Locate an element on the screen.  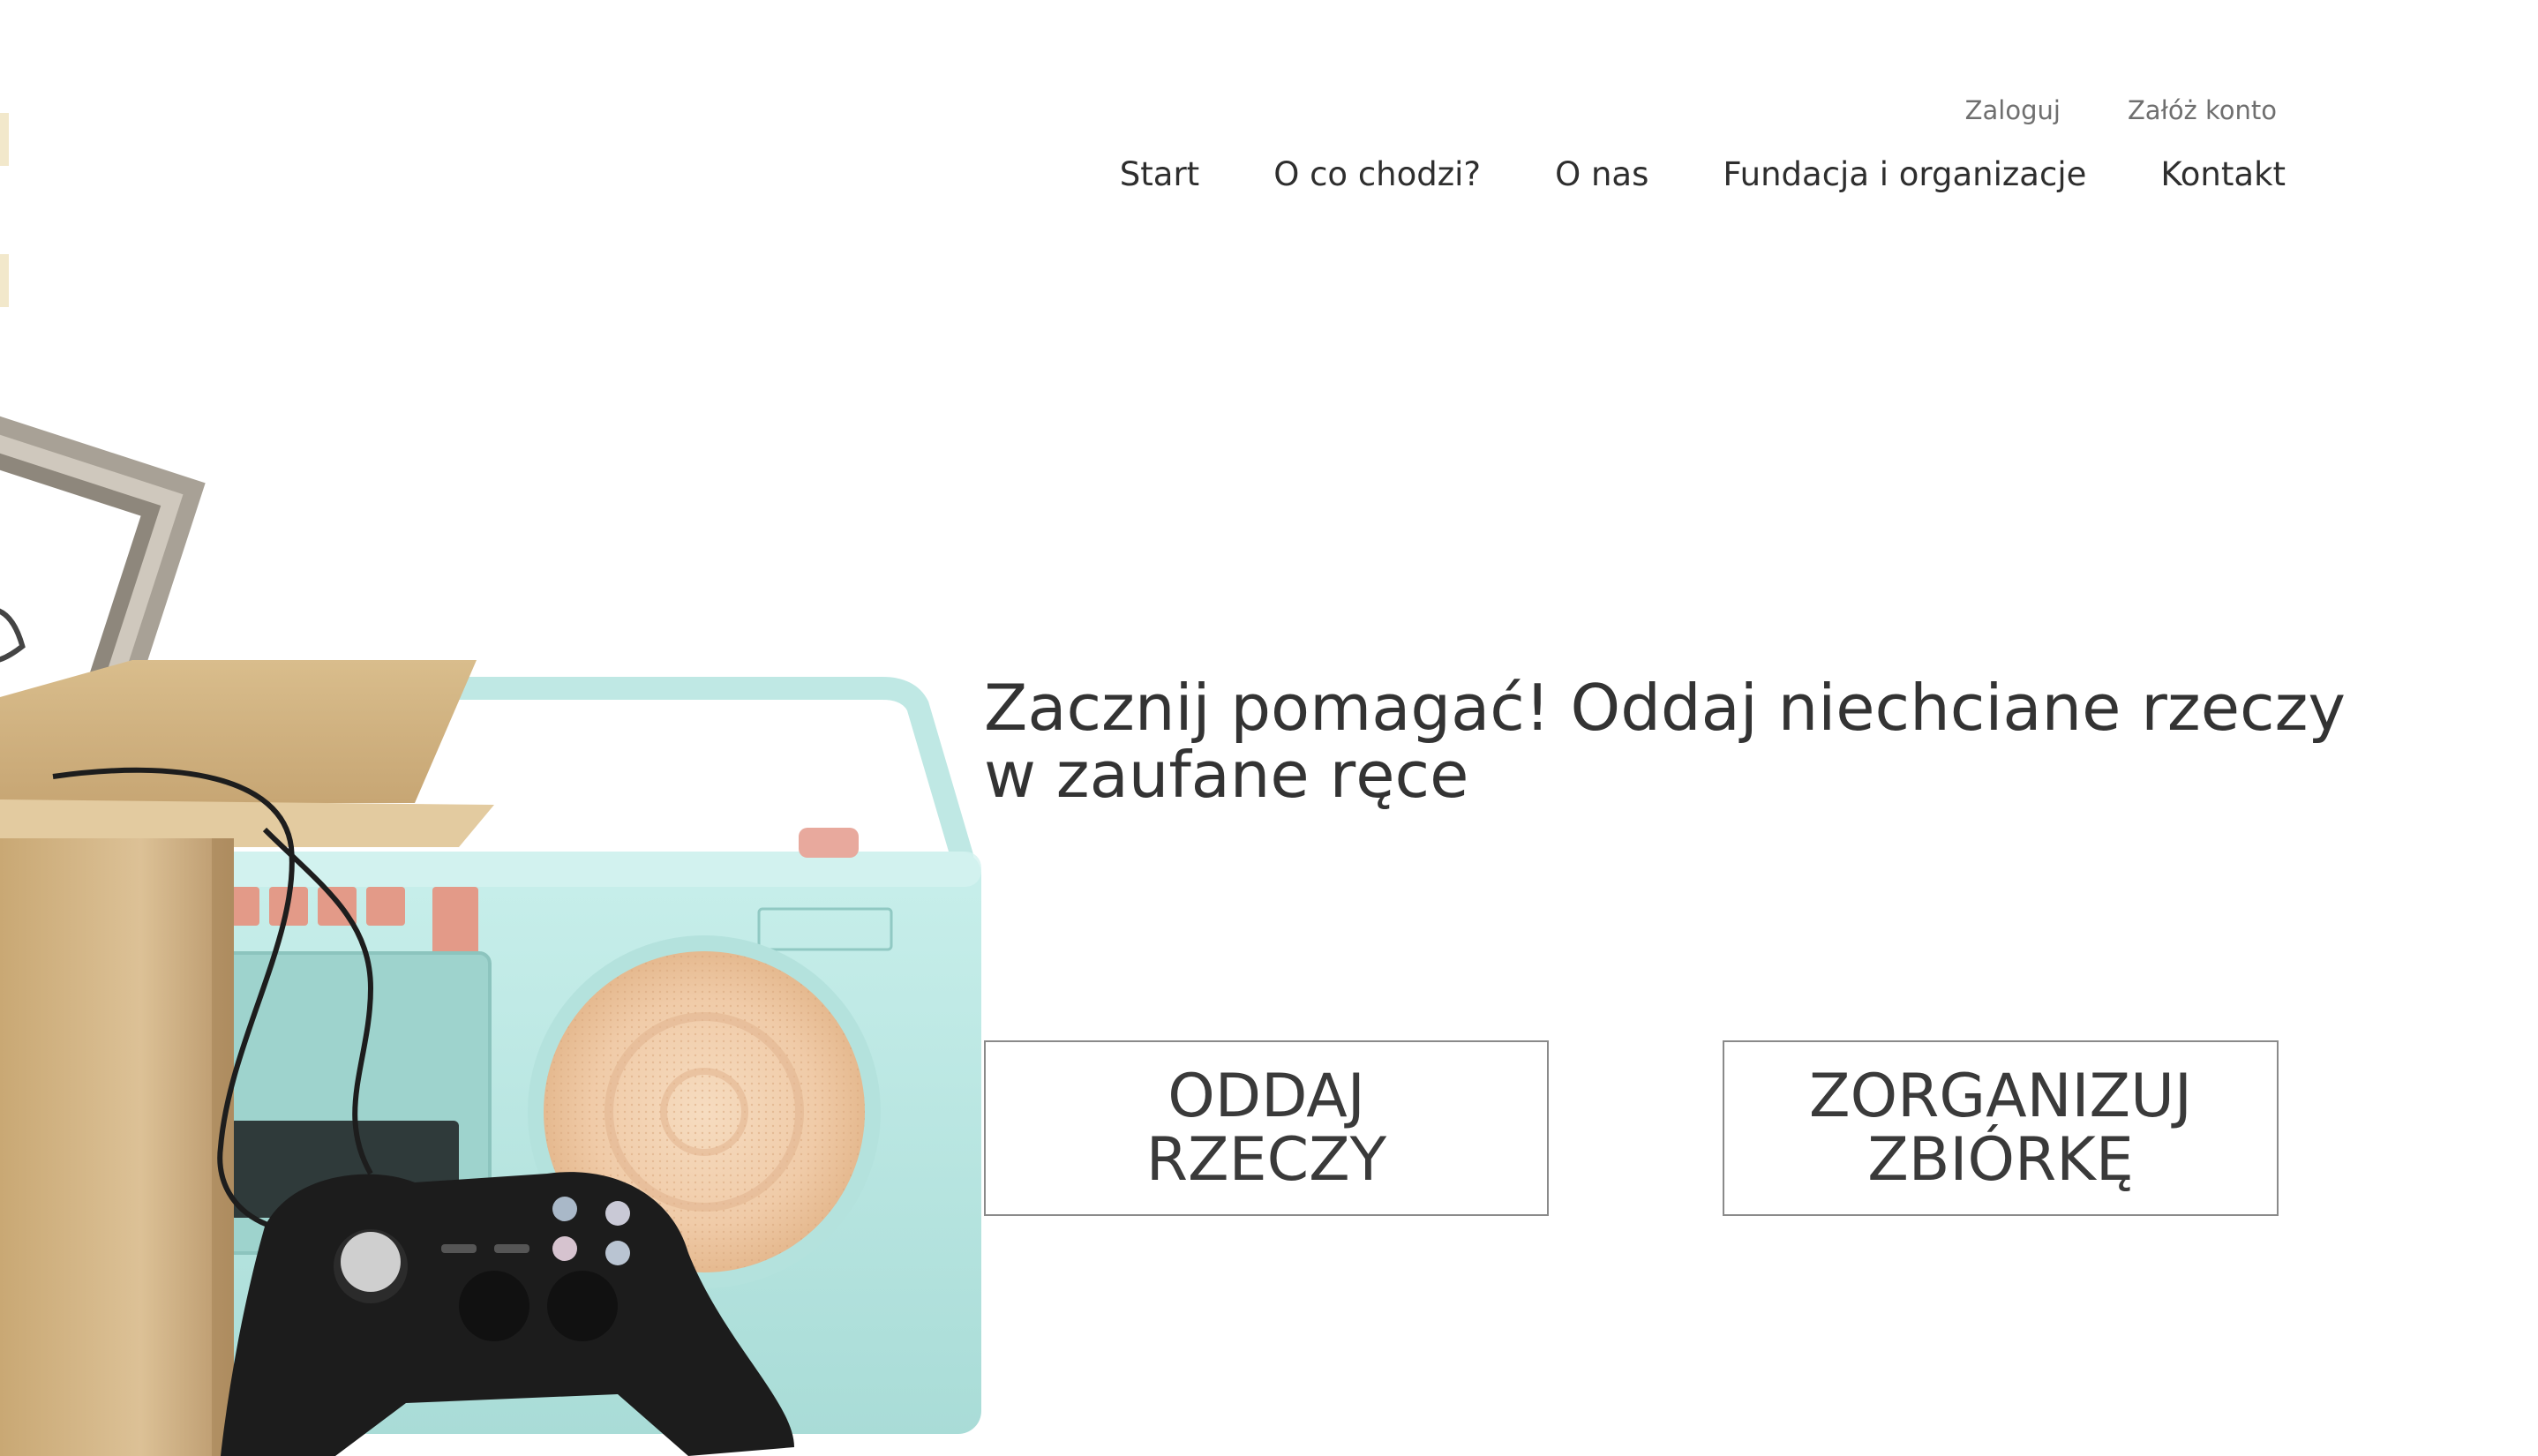
give-items-label: Oddaj rzeczy is located at coordinates (1266, 1128).